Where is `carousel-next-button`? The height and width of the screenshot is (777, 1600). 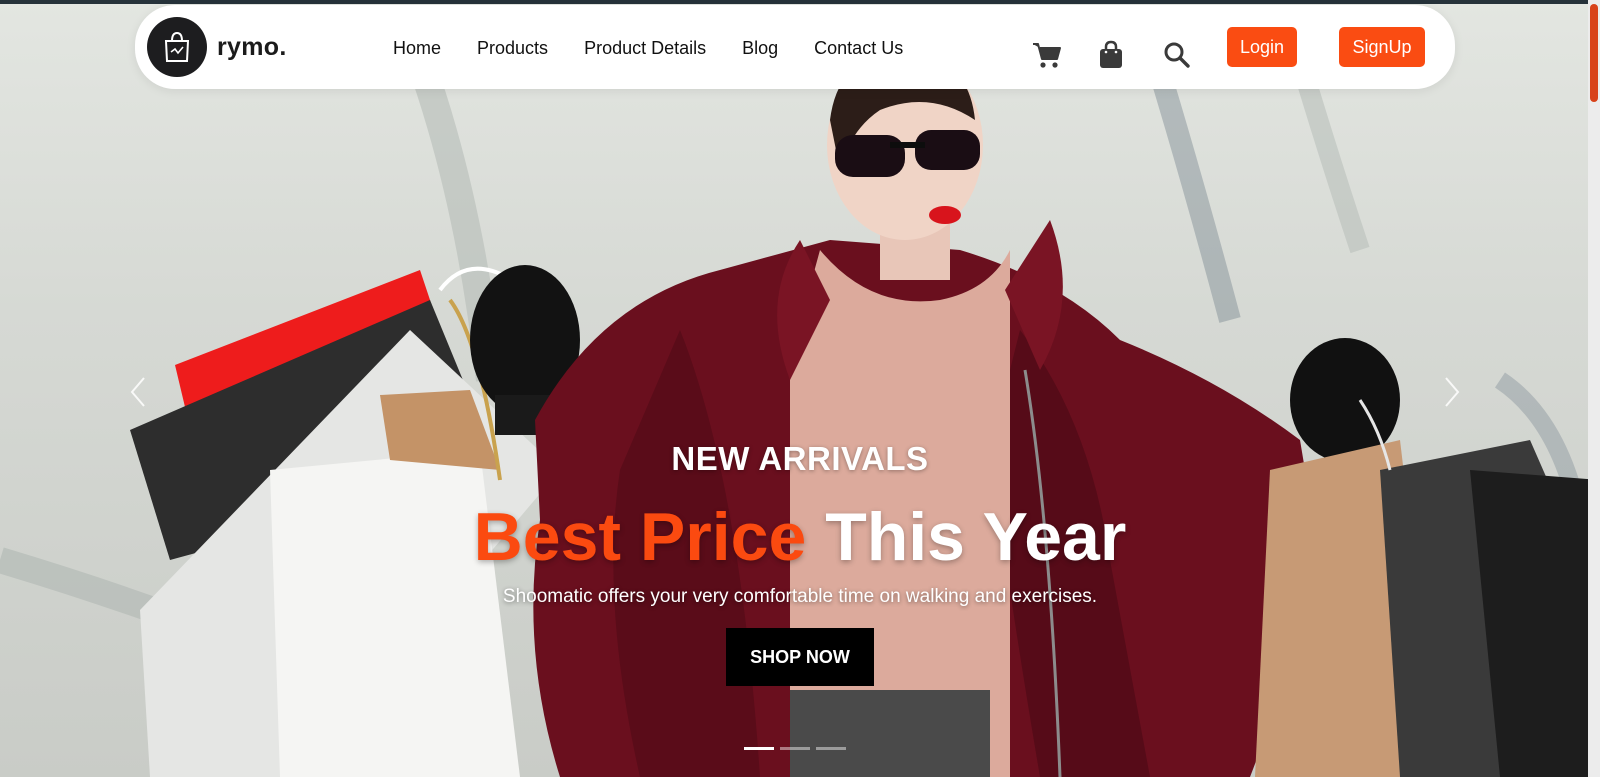
carousel-next-button is located at coordinates (1452, 394).